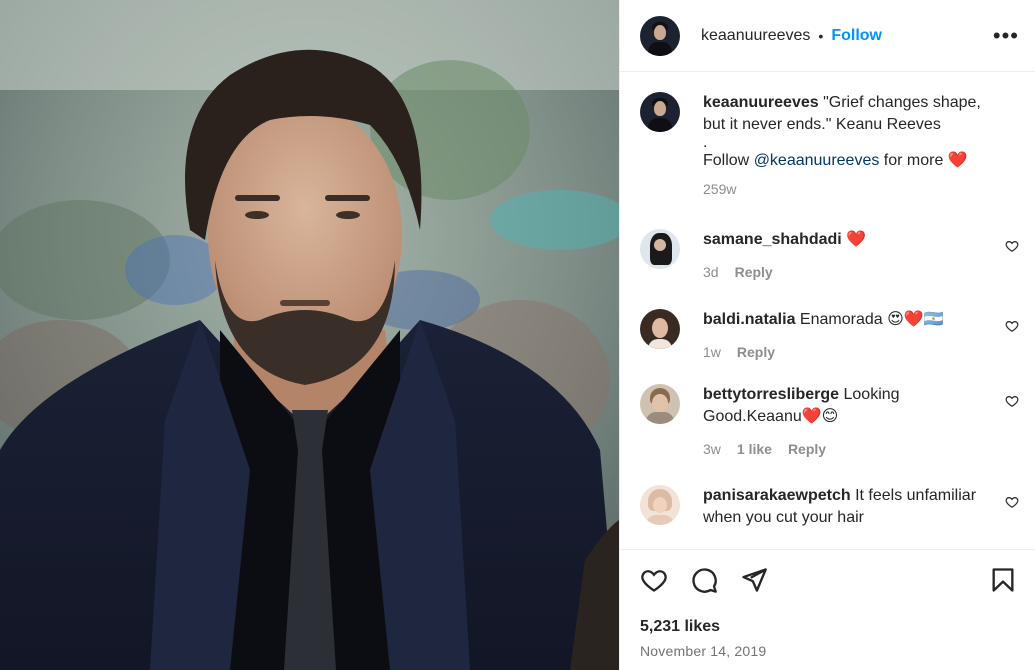 This screenshot has width=1035, height=670. Describe the element at coordinates (829, 256) in the screenshot. I see `comment-item: samane_shahdadi ❤️ 3d Reply` at that location.